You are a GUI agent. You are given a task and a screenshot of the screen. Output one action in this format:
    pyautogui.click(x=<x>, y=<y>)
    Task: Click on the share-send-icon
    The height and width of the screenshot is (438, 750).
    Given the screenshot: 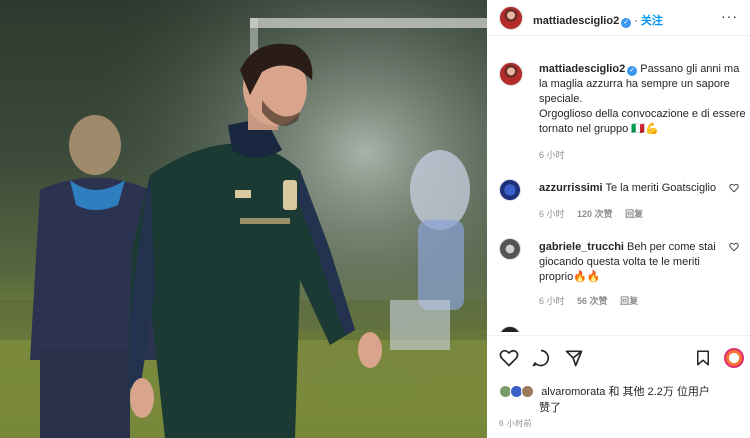 What is the action you would take?
    pyautogui.click(x=574, y=358)
    